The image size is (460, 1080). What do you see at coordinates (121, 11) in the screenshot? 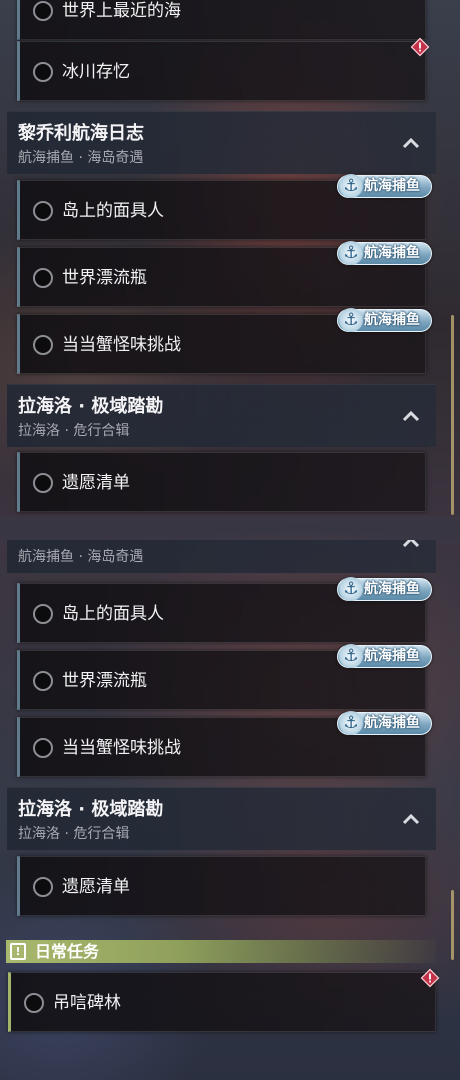
I see `quest-label: 世界上最近的海` at bounding box center [121, 11].